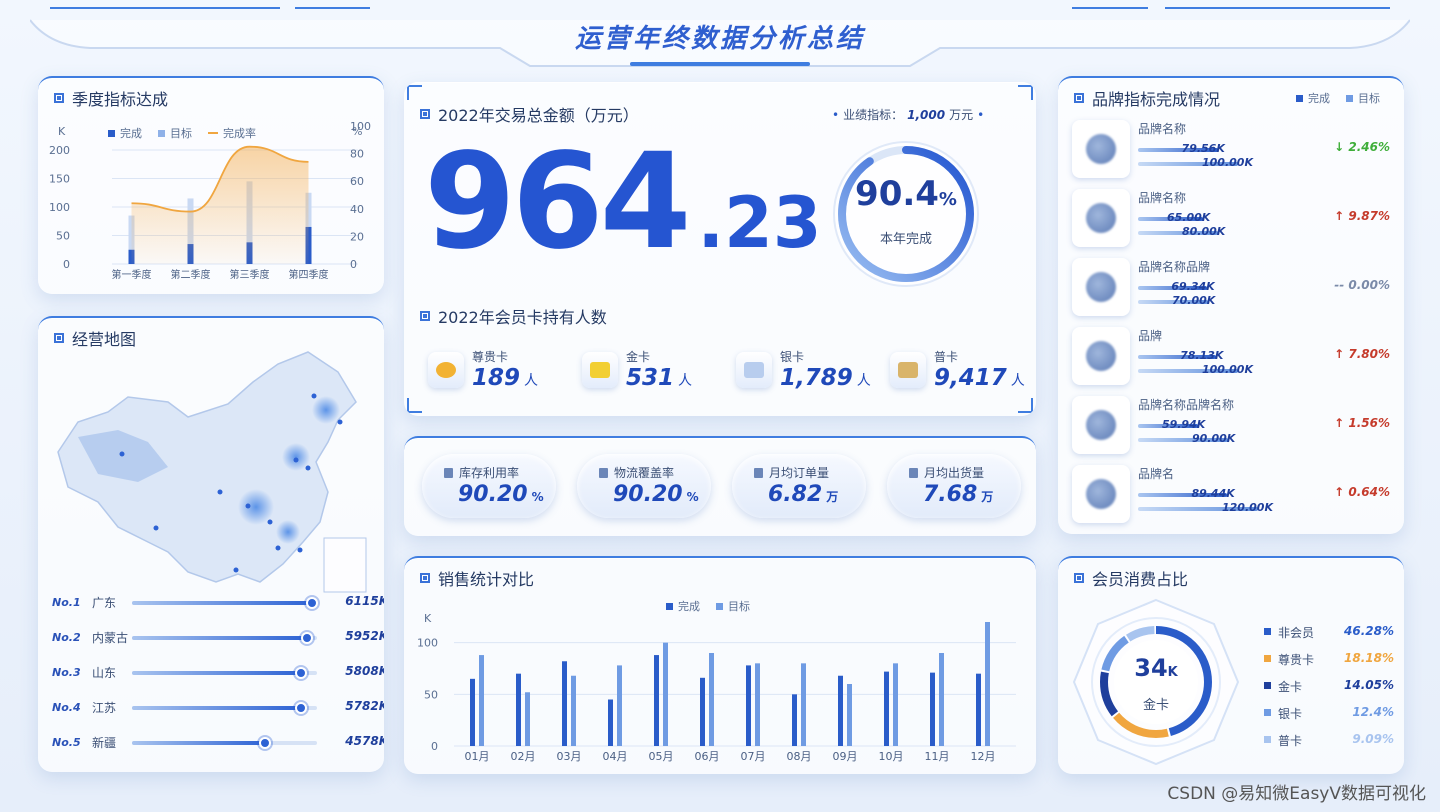 This screenshot has height=812, width=1440. I want to click on rank-number: No.4, so click(66, 707).